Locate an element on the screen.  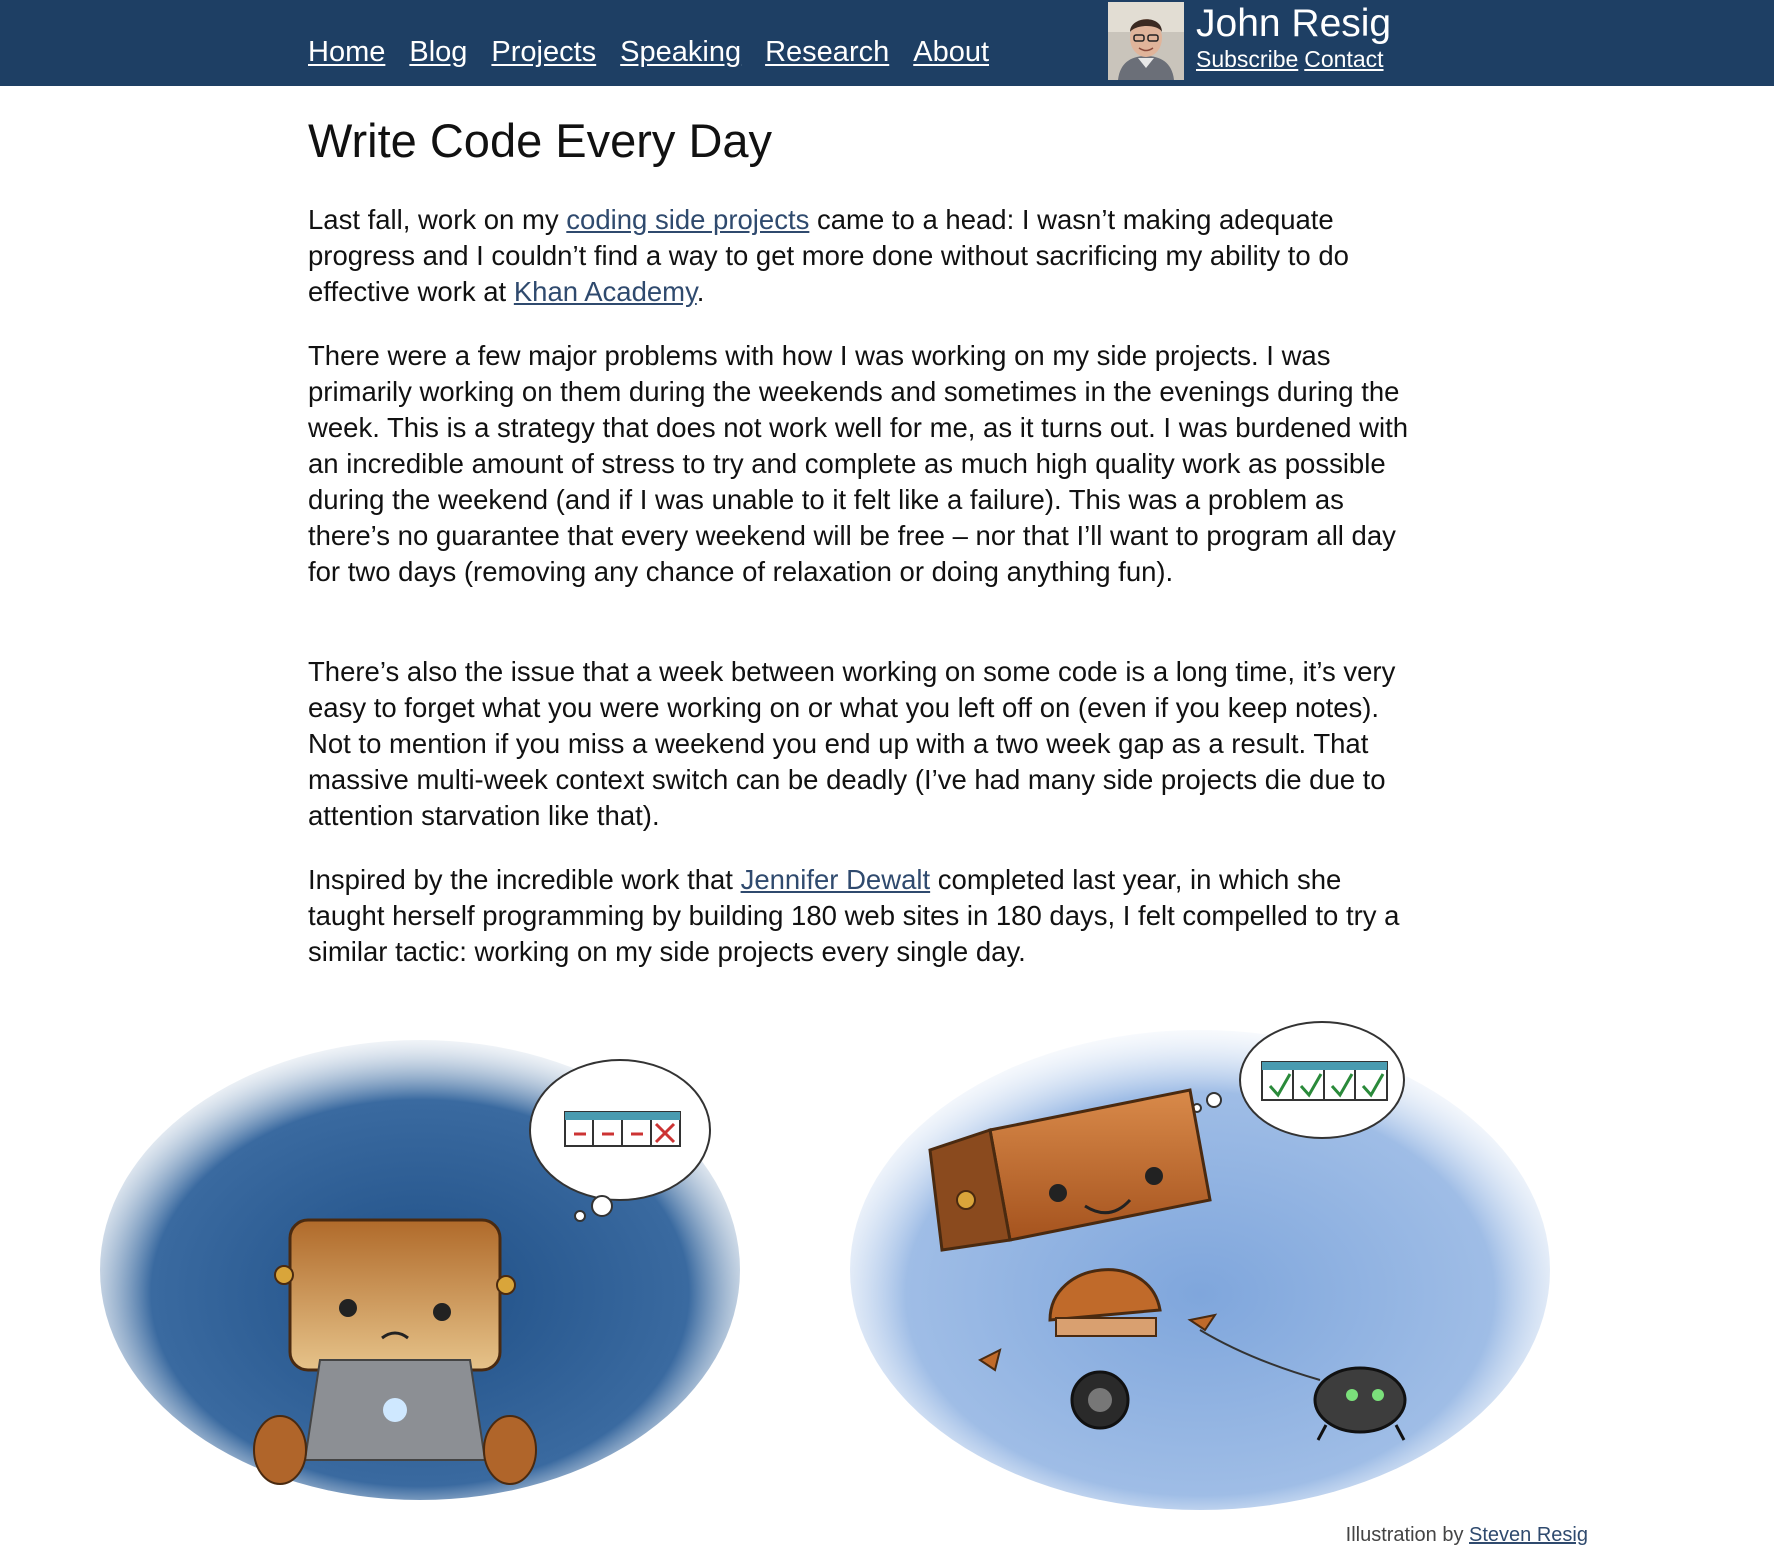
illustration-happy-robot is located at coordinates (1200, 1262).